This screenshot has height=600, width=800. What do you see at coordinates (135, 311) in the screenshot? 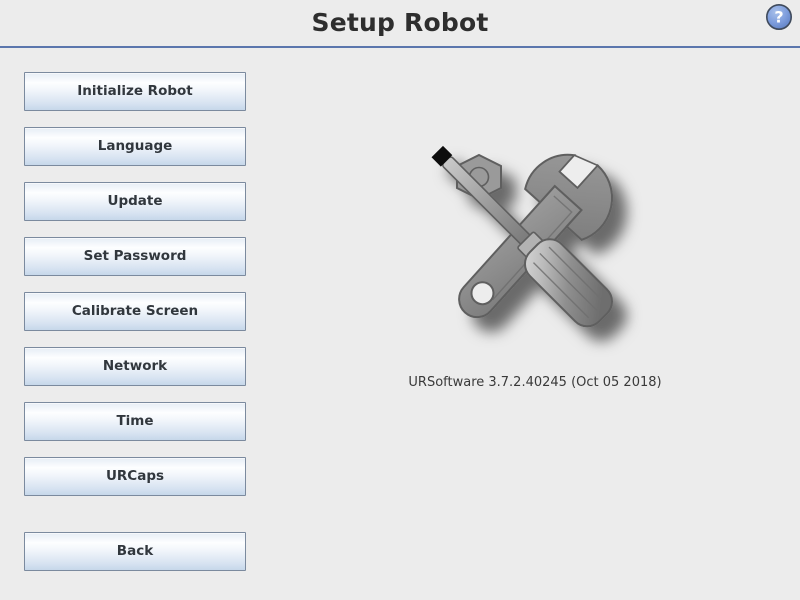
I see `sidebar-item-calibrate-screen: Calibrate Screen` at bounding box center [135, 311].